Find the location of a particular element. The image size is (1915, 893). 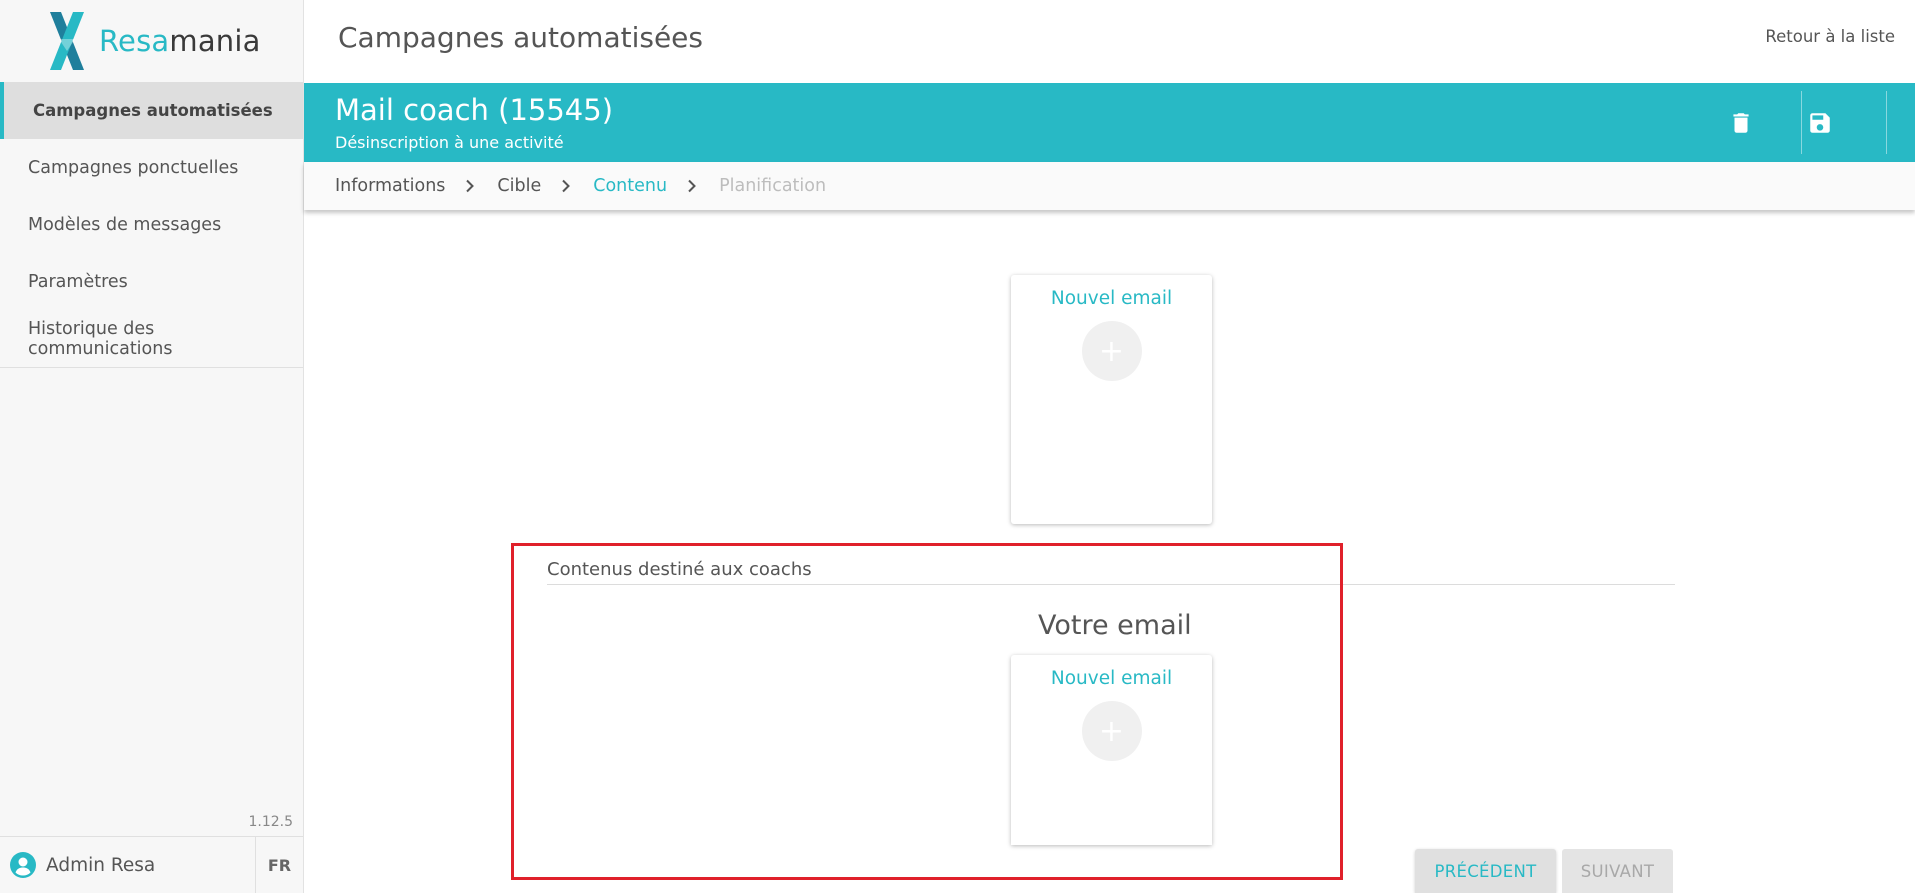

delete-button is located at coordinates (1741, 122).